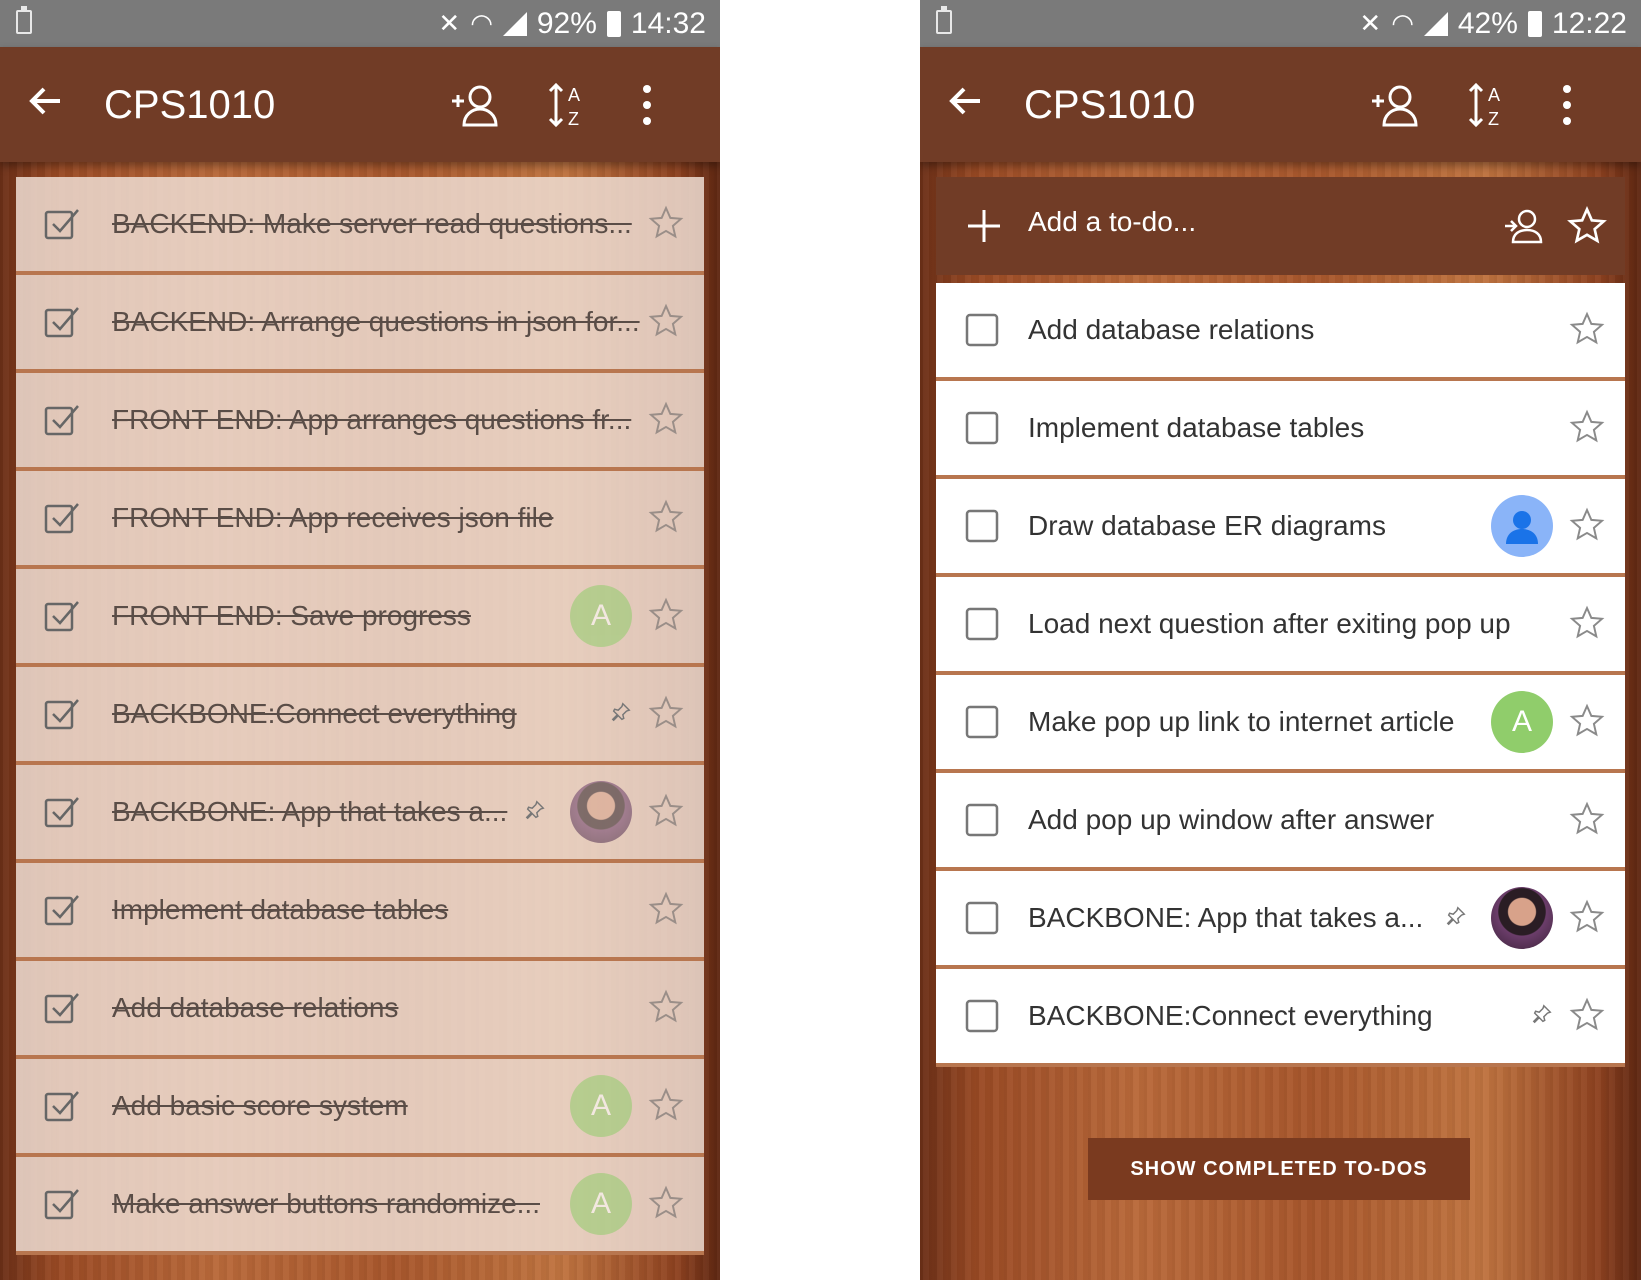 The width and height of the screenshot is (1641, 1280). What do you see at coordinates (1280, 528) in the screenshot?
I see `todo-row: Draw database ER diagrams` at bounding box center [1280, 528].